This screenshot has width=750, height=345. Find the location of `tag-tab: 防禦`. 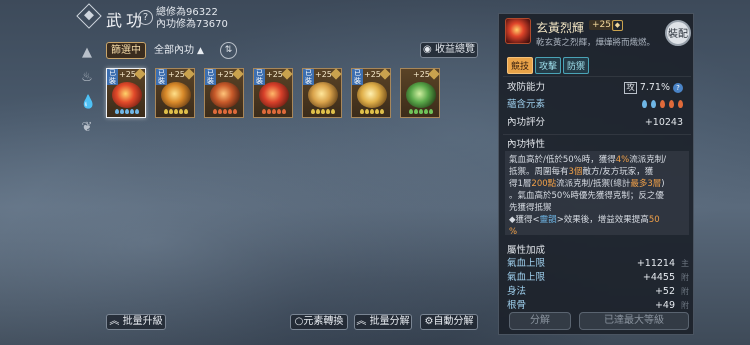

tag-tab: 防禦 is located at coordinates (576, 65).